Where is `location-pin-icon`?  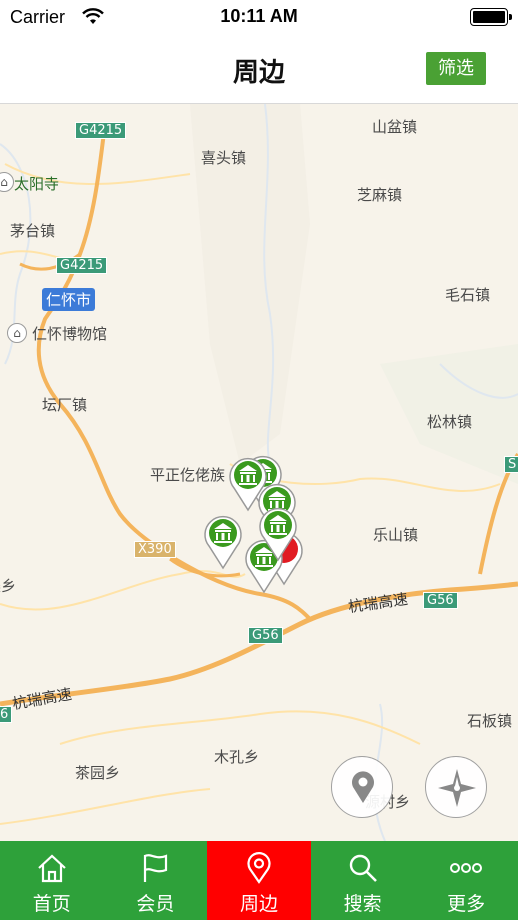 location-pin-icon is located at coordinates (363, 787).